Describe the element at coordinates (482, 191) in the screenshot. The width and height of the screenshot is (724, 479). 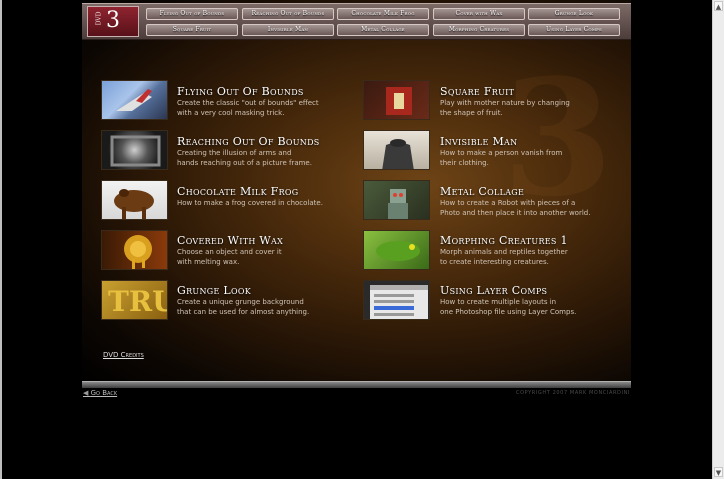
I see `title-metal-collage: Metal Collage` at that location.